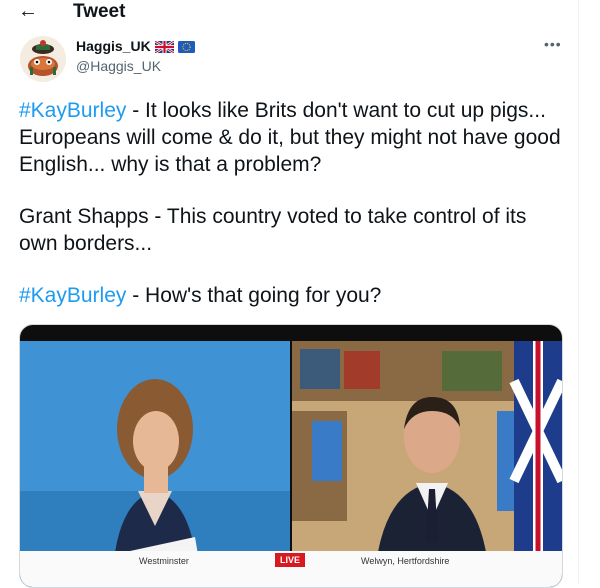  What do you see at coordinates (99, 11) in the screenshot?
I see `page-title: Tweet` at bounding box center [99, 11].